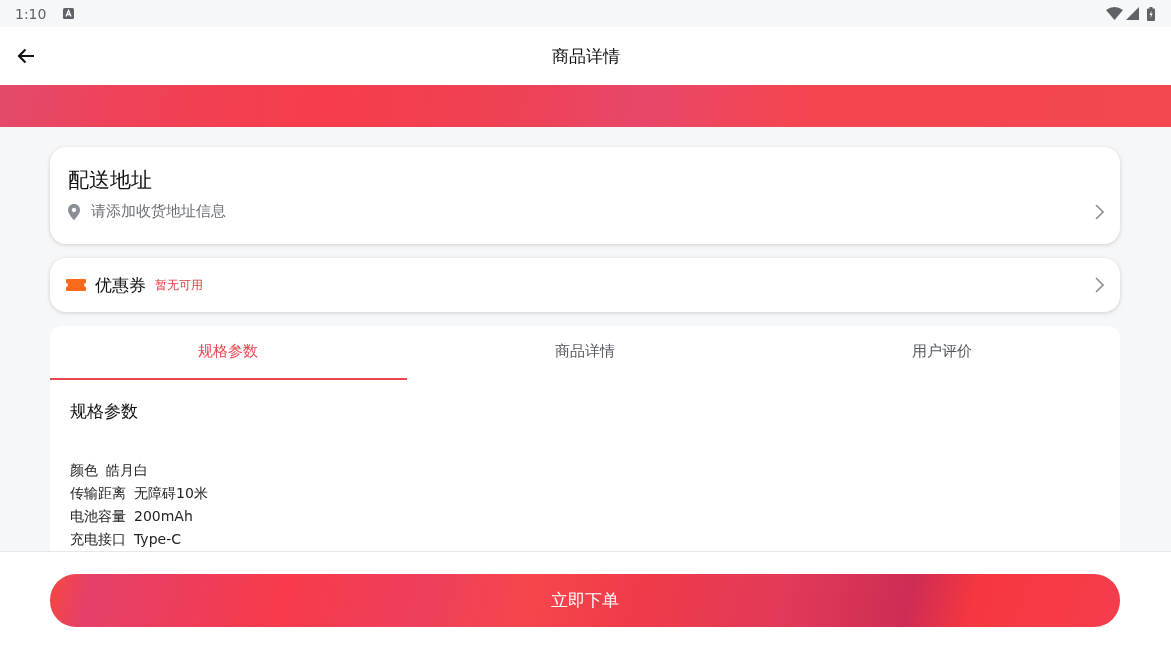 This screenshot has width=1171, height=659. What do you see at coordinates (941, 353) in the screenshot?
I see `tab: 用户评价` at bounding box center [941, 353].